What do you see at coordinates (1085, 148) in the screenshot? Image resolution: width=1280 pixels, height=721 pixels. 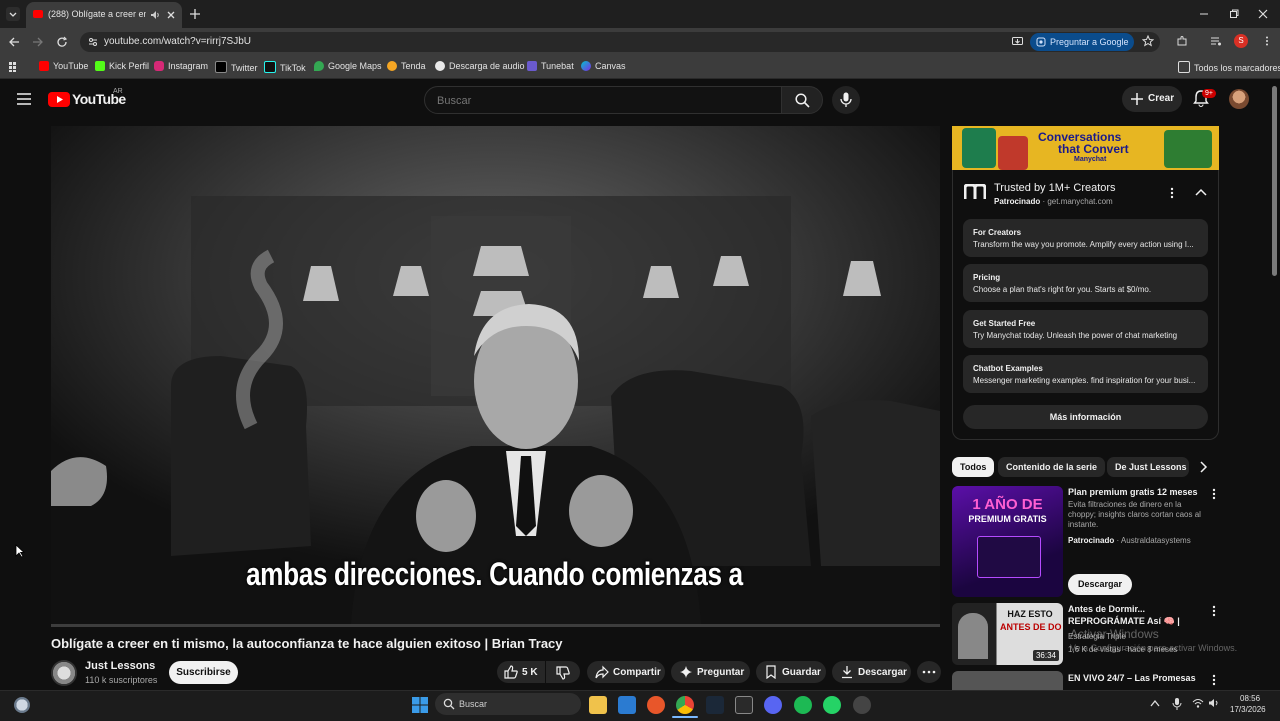 I see `ad-banner-image: Conversations that Convert Manychat` at bounding box center [1085, 148].